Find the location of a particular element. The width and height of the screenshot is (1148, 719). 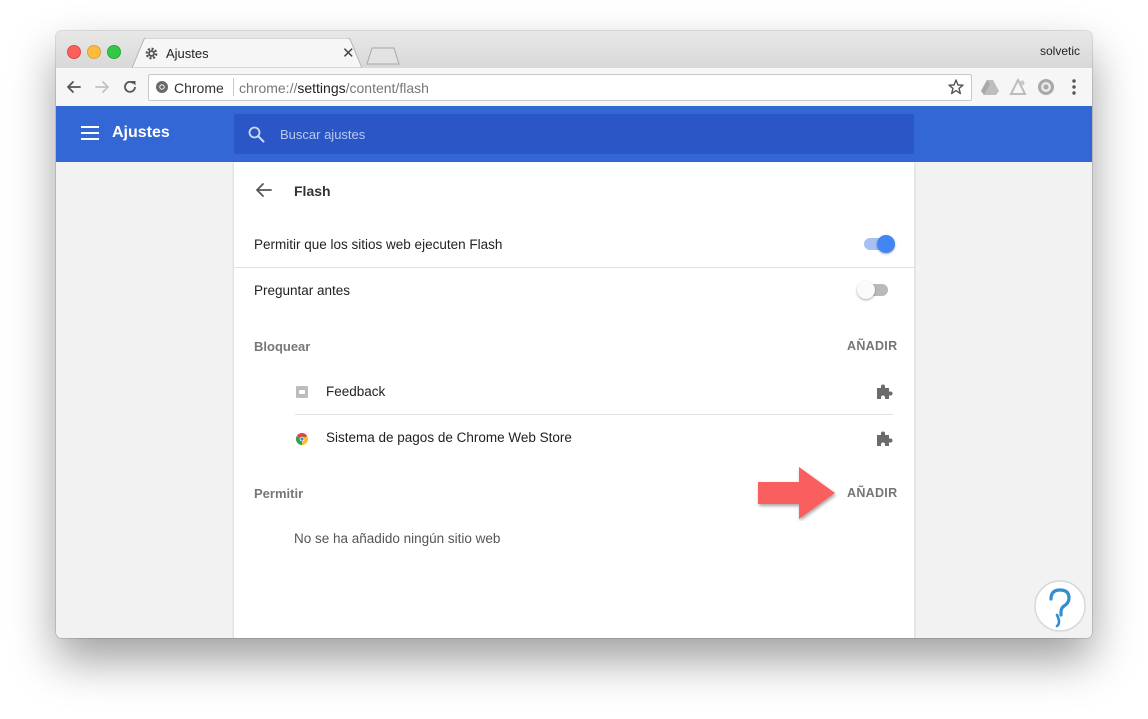

url-scheme: chrome:// is located at coordinates (268, 88).